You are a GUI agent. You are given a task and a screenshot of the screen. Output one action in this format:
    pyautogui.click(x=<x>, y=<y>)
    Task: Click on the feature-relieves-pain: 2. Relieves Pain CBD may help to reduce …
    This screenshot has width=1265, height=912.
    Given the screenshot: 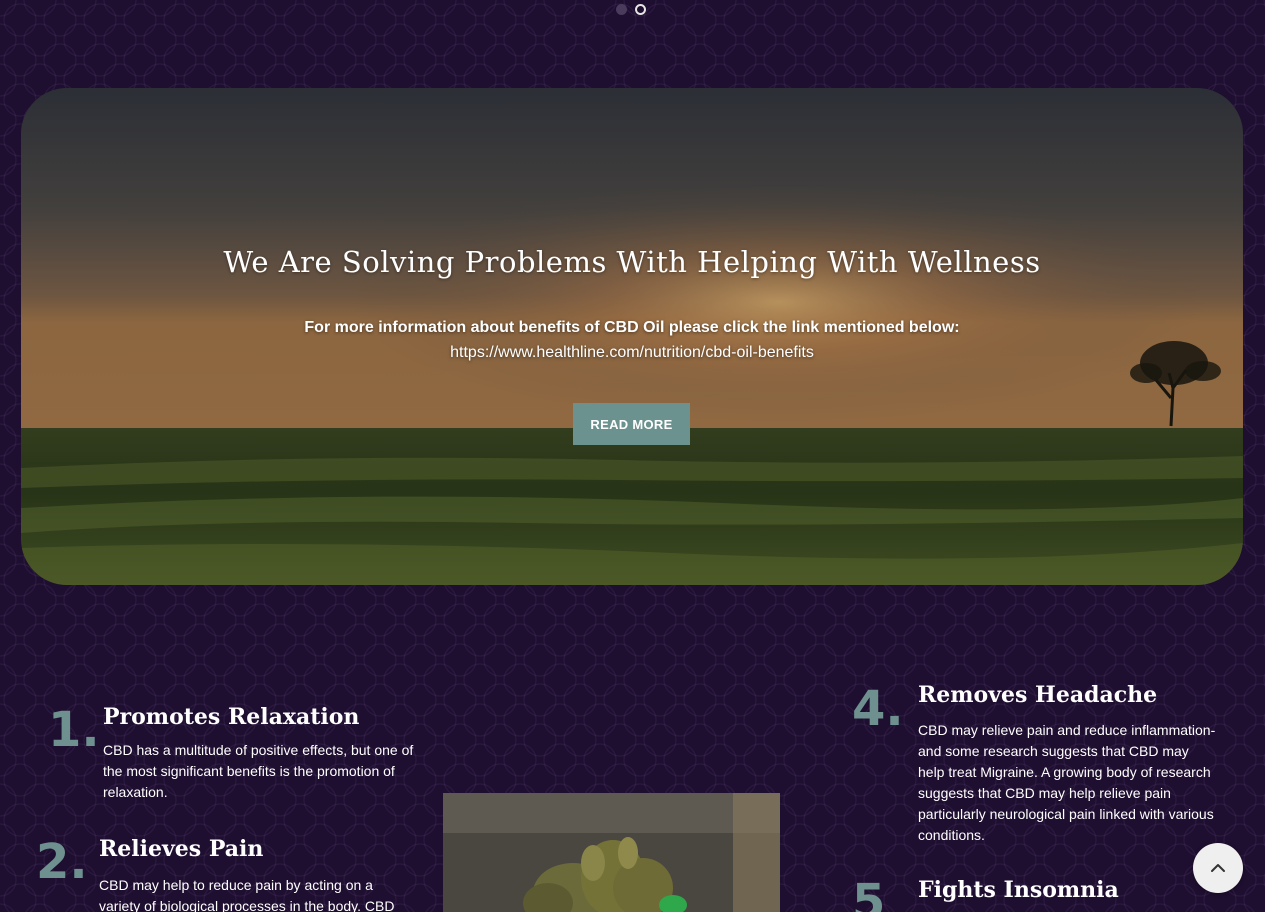 What is the action you would take?
    pyautogui.click(x=231, y=873)
    